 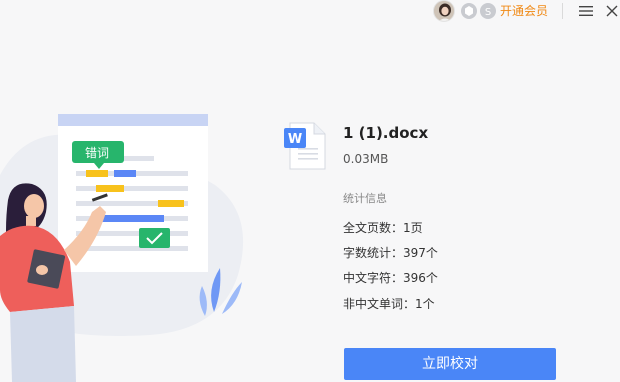 I want to click on svg-text: S, so click(x=488, y=12).